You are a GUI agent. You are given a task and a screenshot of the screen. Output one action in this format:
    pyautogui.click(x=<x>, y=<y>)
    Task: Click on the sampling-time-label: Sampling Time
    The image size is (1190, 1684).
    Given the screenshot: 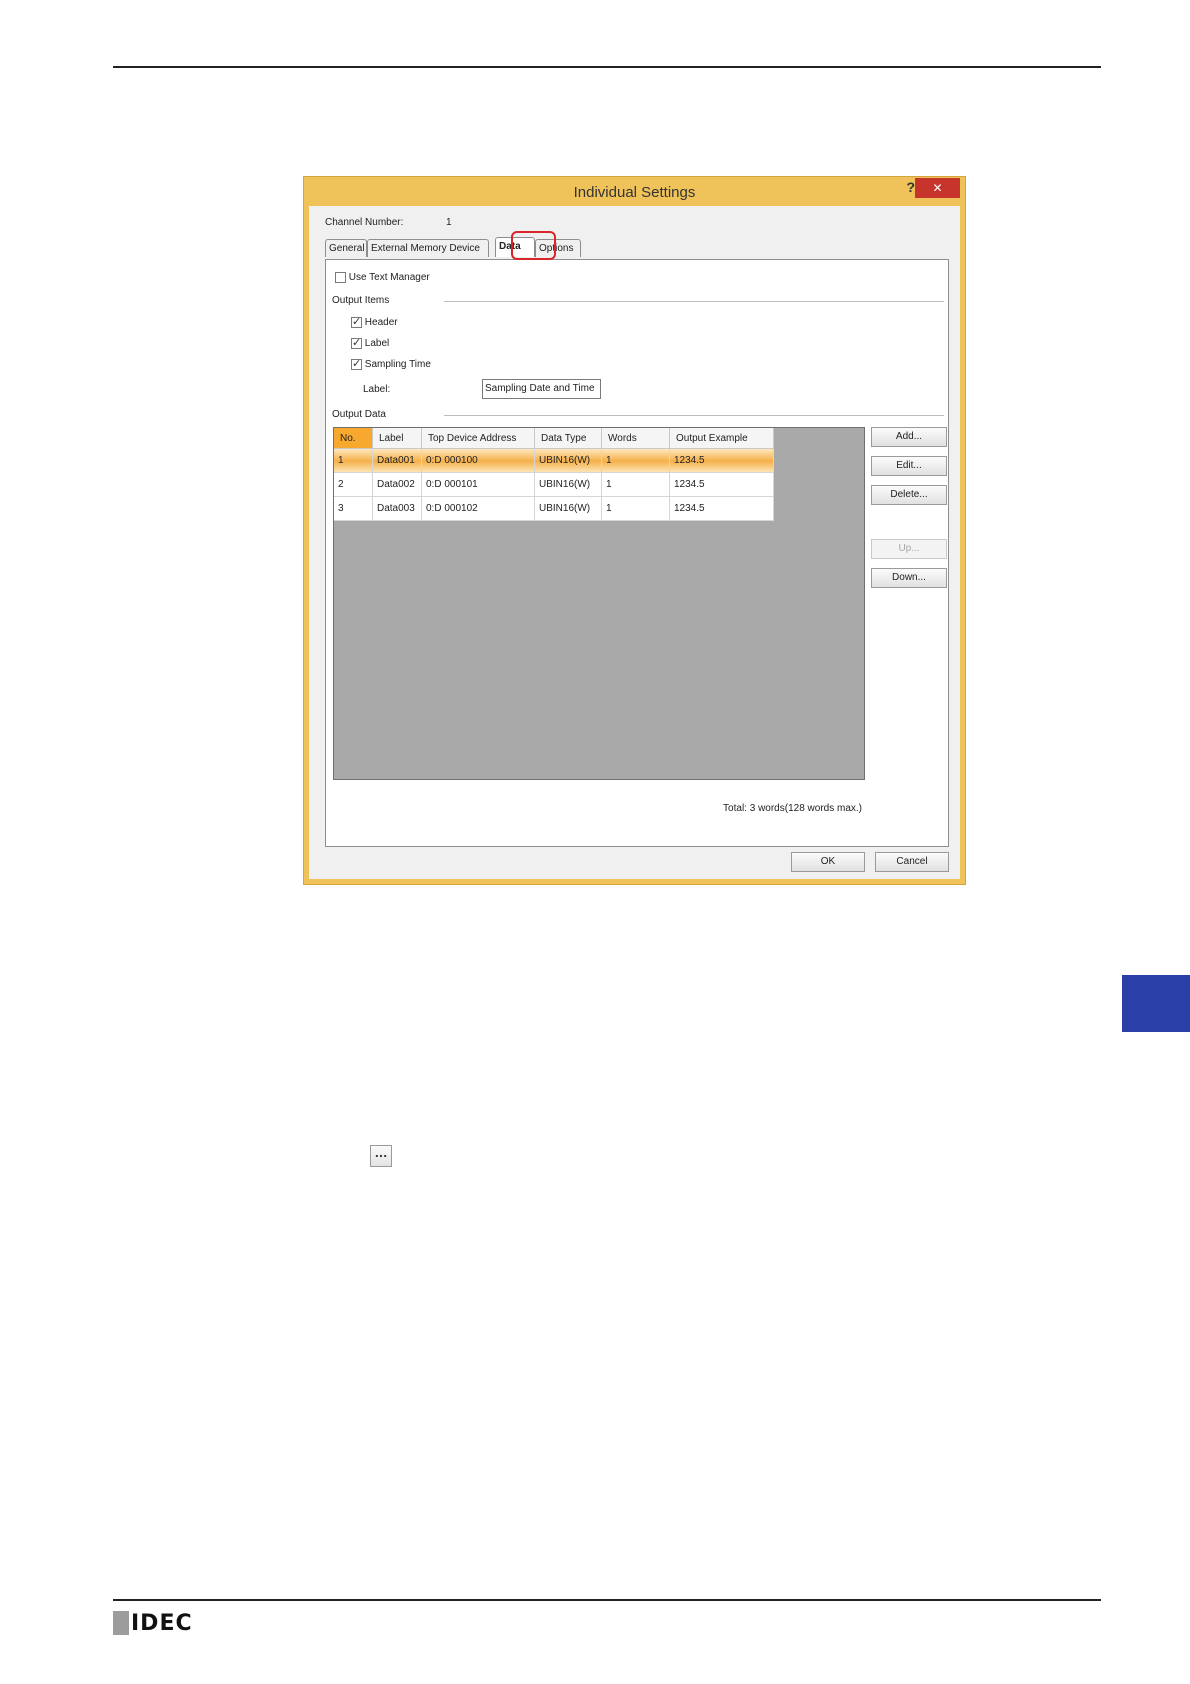 What is the action you would take?
    pyautogui.click(x=397, y=365)
    